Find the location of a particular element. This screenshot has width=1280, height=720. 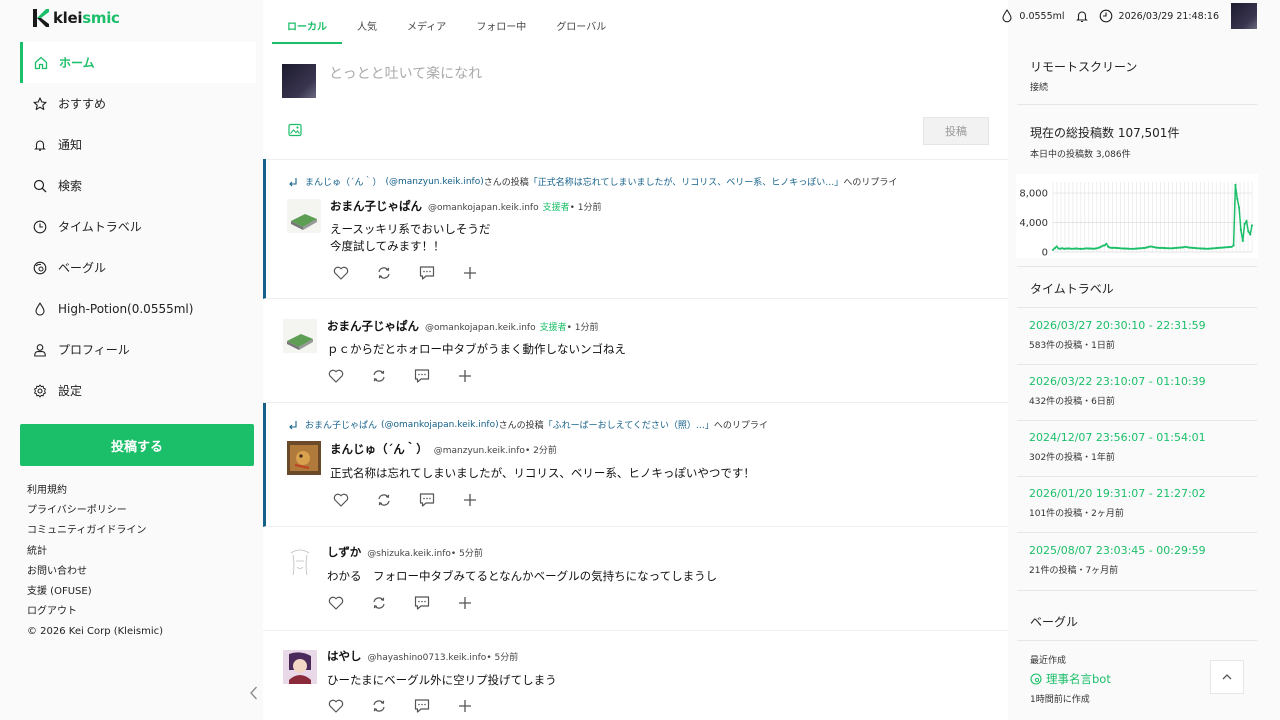

author-name: しずか is located at coordinates (344, 552).